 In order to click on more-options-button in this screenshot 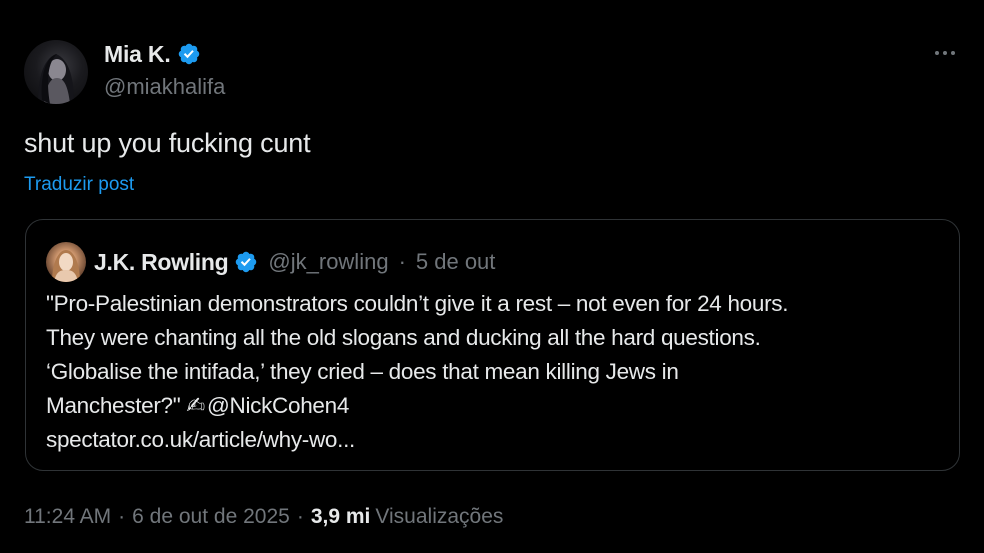, I will do `click(945, 53)`.